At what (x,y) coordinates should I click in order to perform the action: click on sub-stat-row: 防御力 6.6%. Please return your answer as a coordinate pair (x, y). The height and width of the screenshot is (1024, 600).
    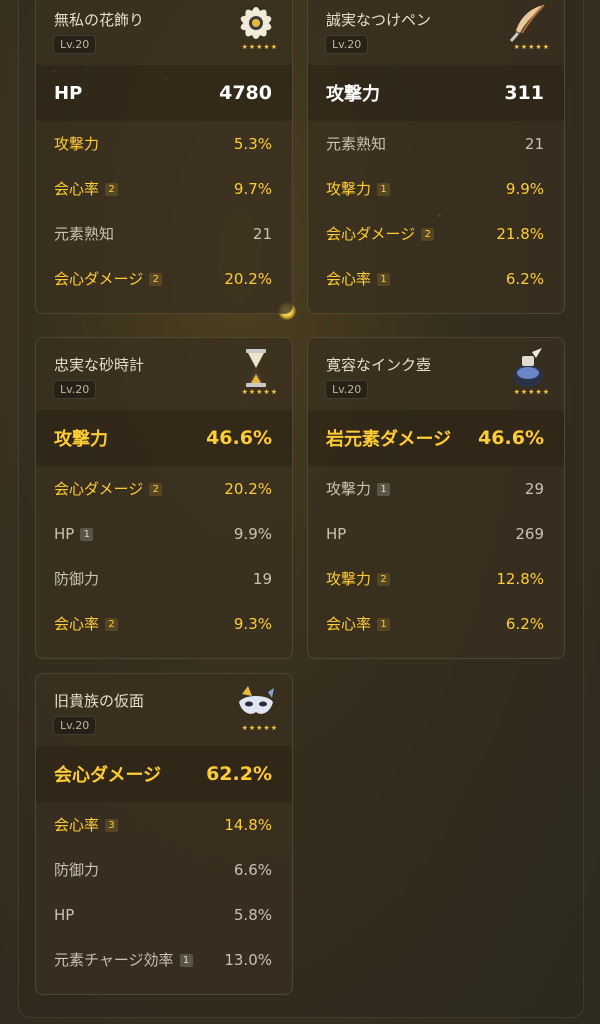
    Looking at the image, I should click on (164, 869).